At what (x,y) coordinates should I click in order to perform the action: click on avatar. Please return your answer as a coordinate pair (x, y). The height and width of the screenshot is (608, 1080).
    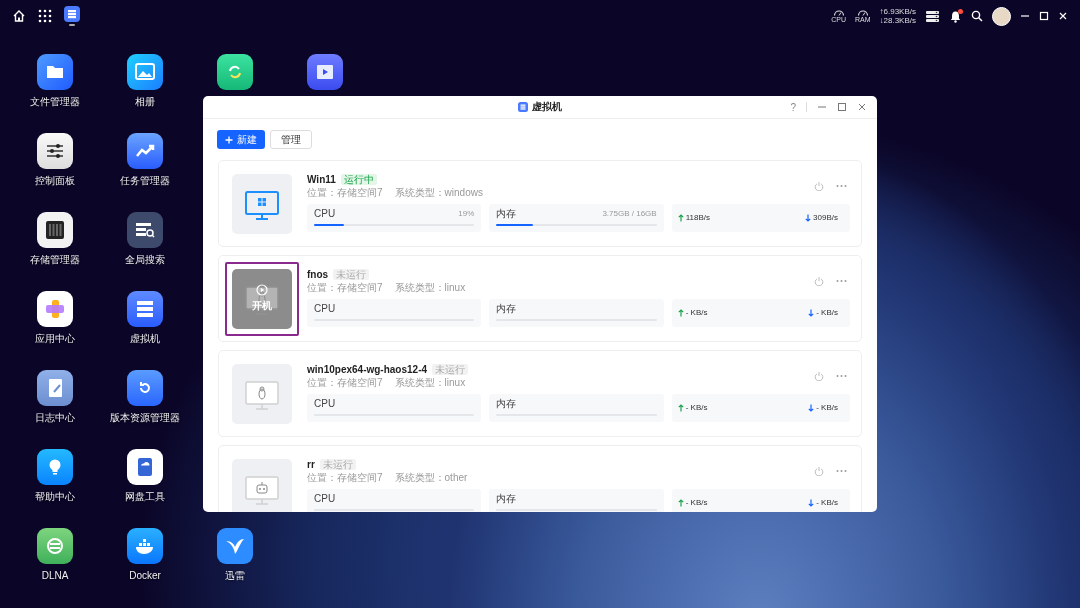
    Looking at the image, I should click on (1001, 16).